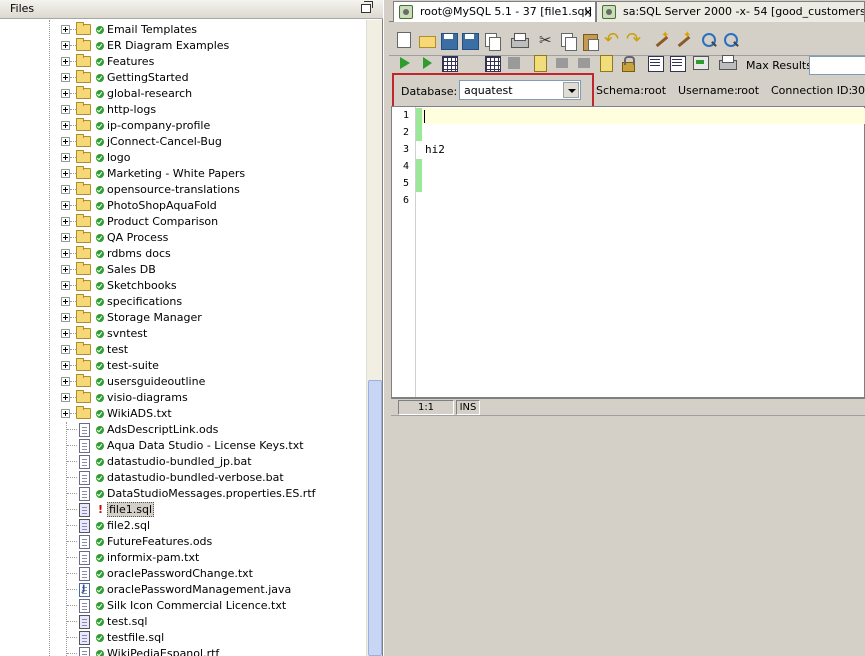 The height and width of the screenshot is (656, 865). Describe the element at coordinates (710, 41) in the screenshot. I see `find-icon` at that location.